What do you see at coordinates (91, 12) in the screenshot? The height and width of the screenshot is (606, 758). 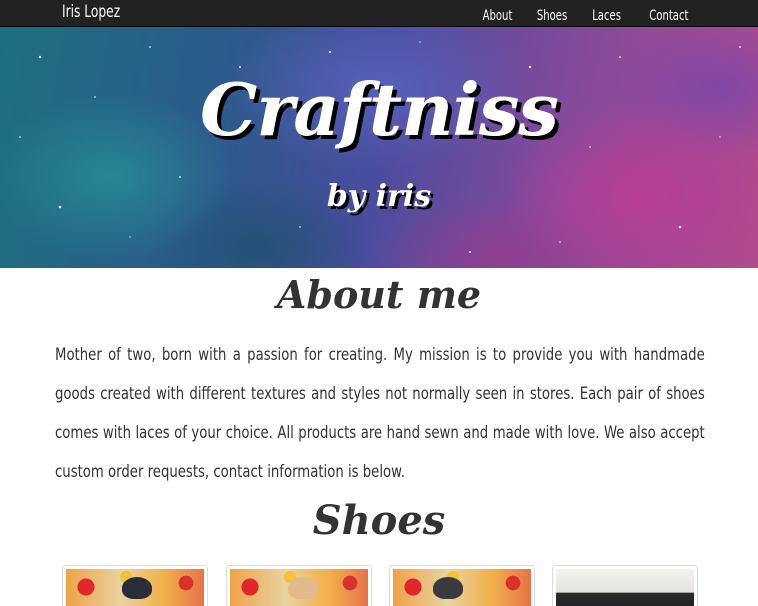 I see `brand-link: Iris Lopez` at bounding box center [91, 12].